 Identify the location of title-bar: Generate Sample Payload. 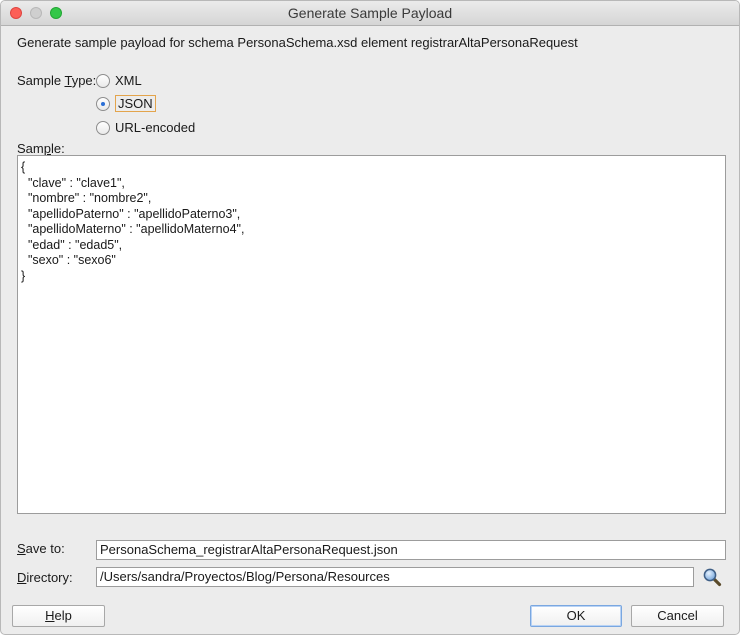
(370, 13).